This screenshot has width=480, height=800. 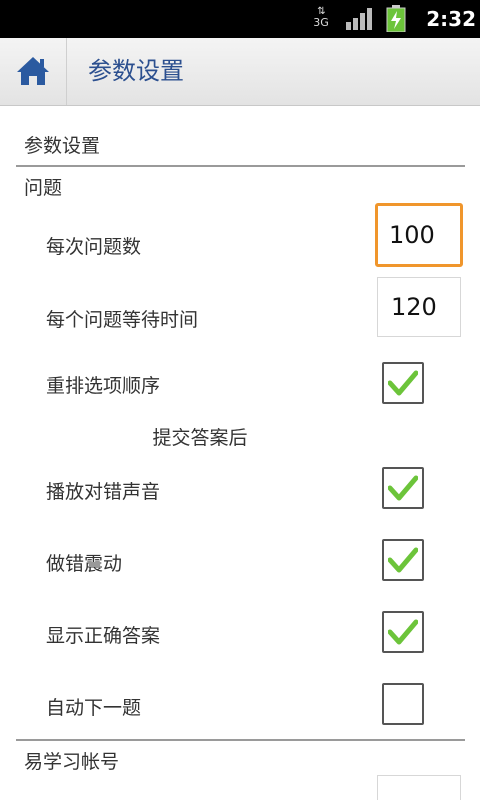 I want to click on home-button, so click(x=33, y=71).